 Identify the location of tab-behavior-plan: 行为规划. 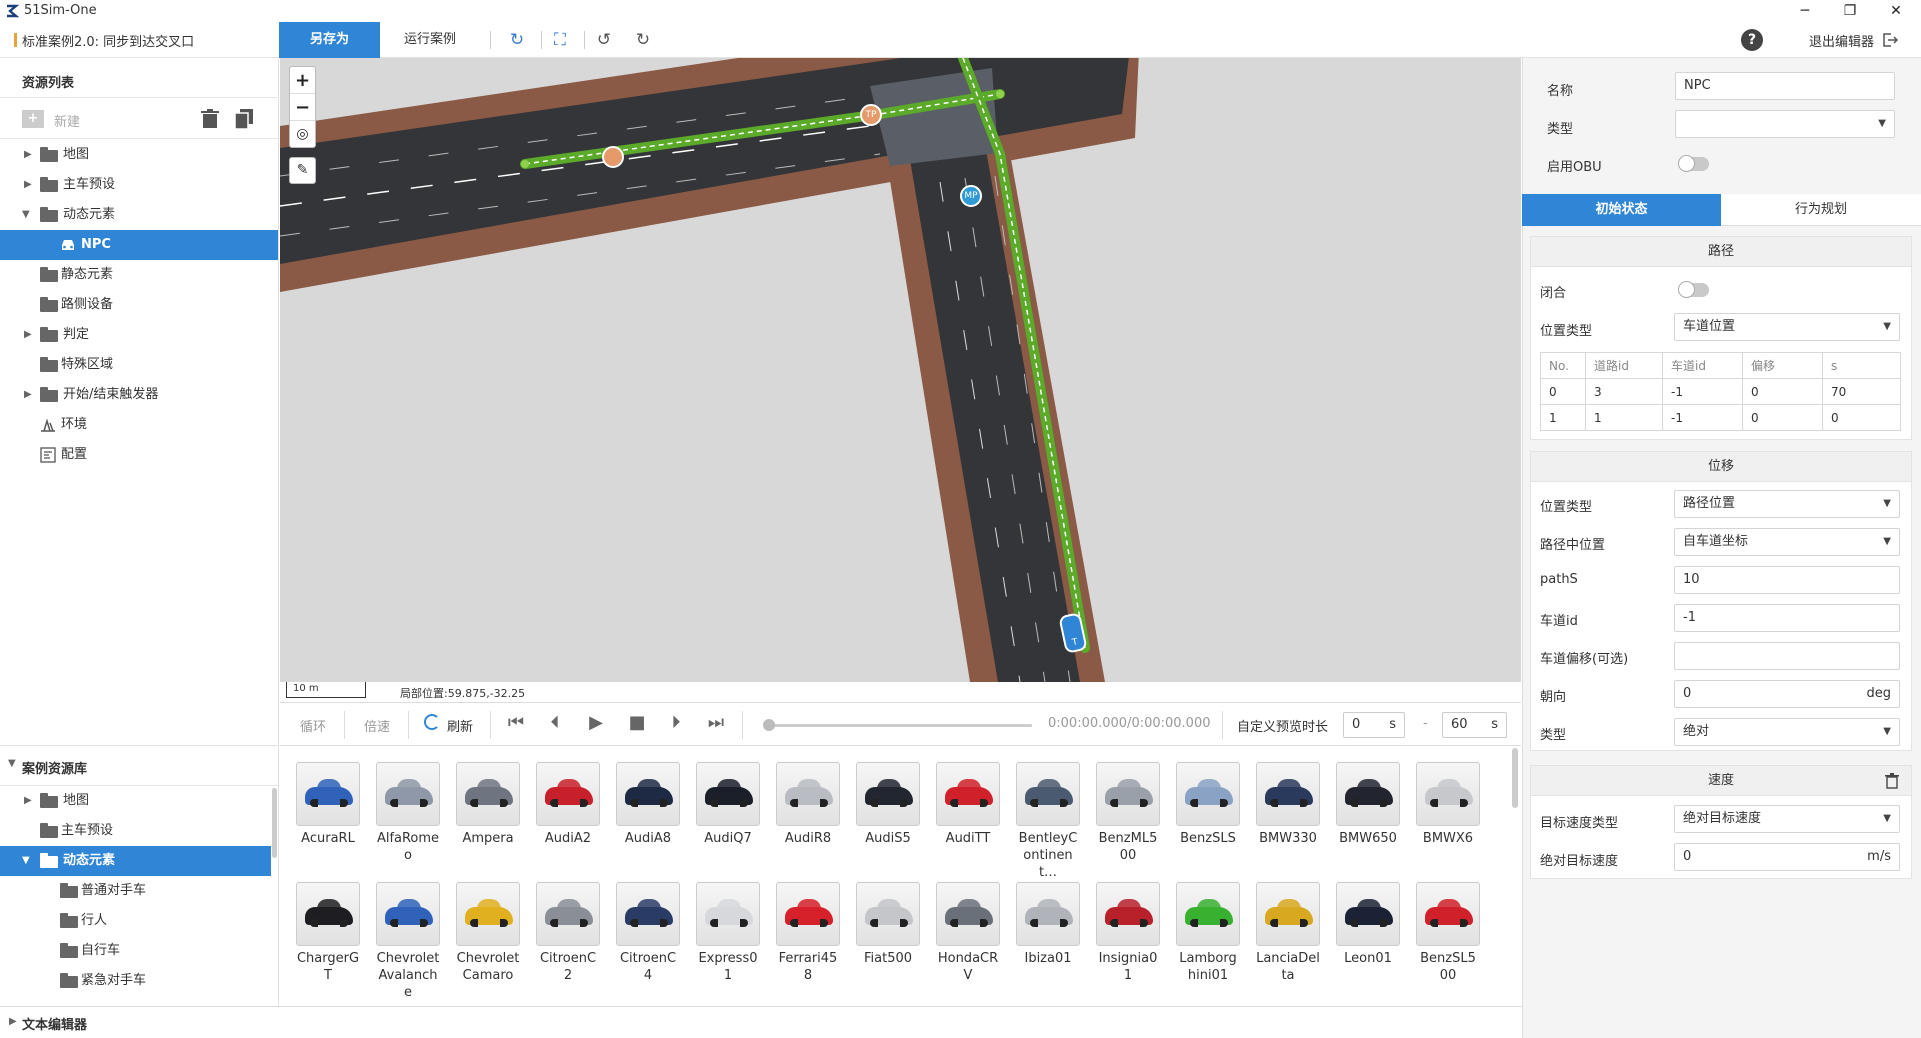
(1821, 210).